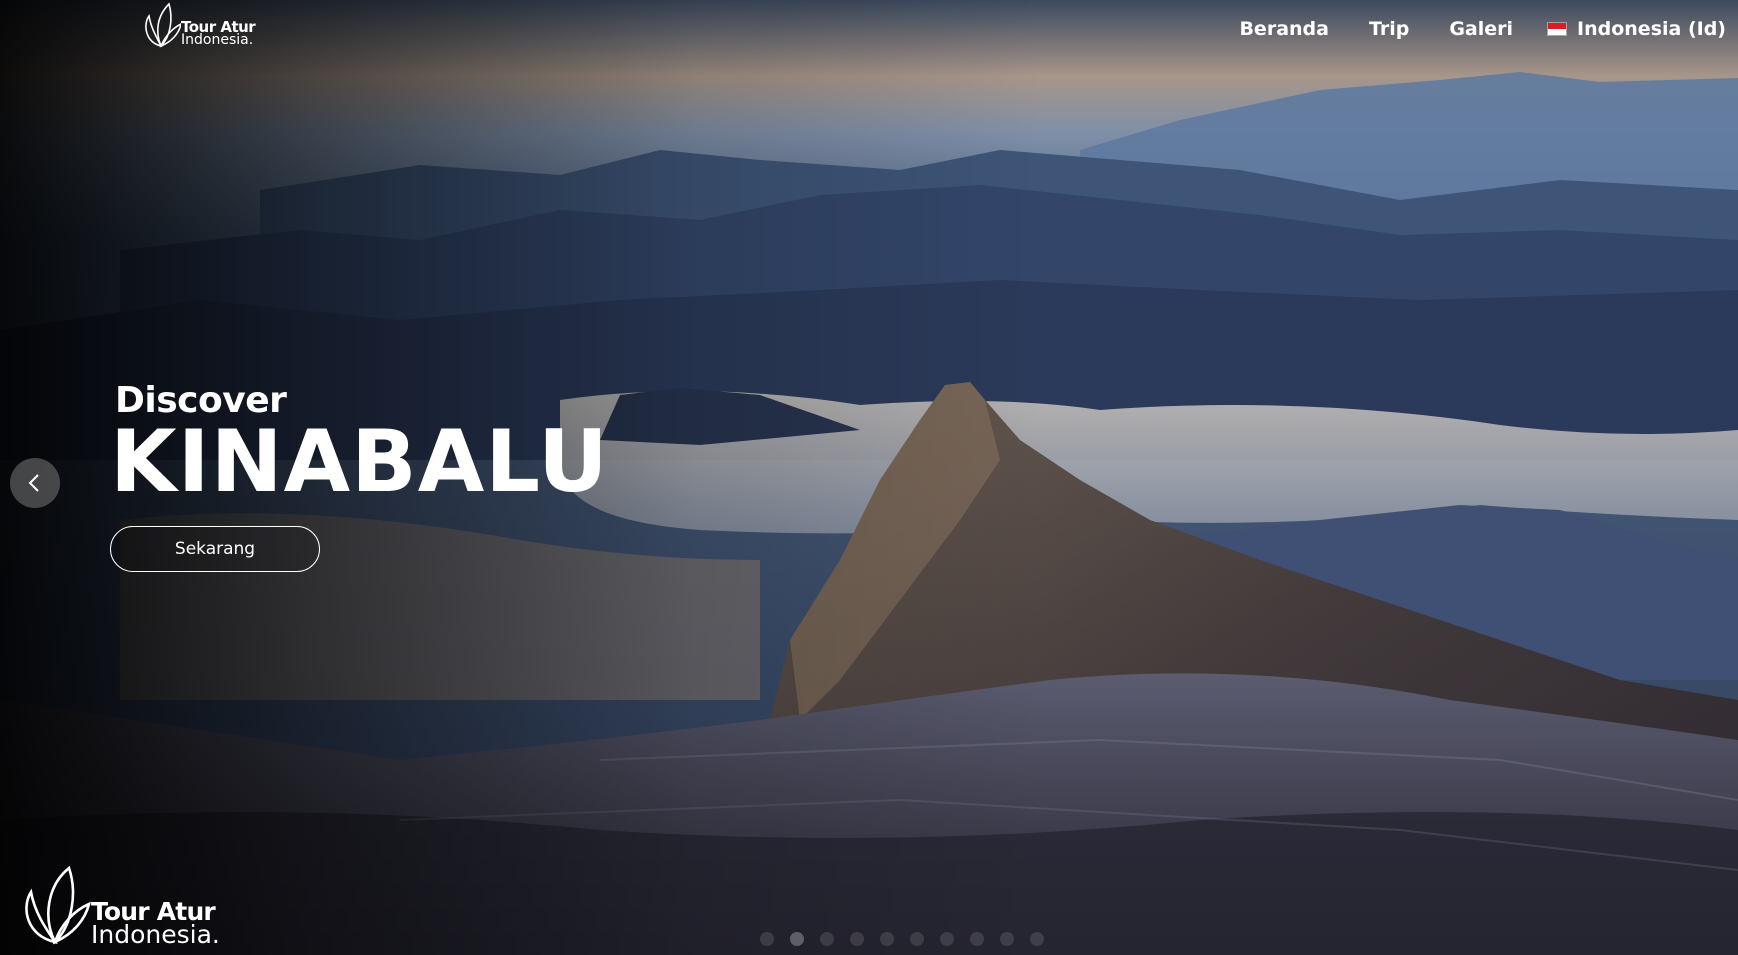 The width and height of the screenshot is (1738, 955). Describe the element at coordinates (1284, 29) in the screenshot. I see `nav-item-beranda: Beranda` at that location.